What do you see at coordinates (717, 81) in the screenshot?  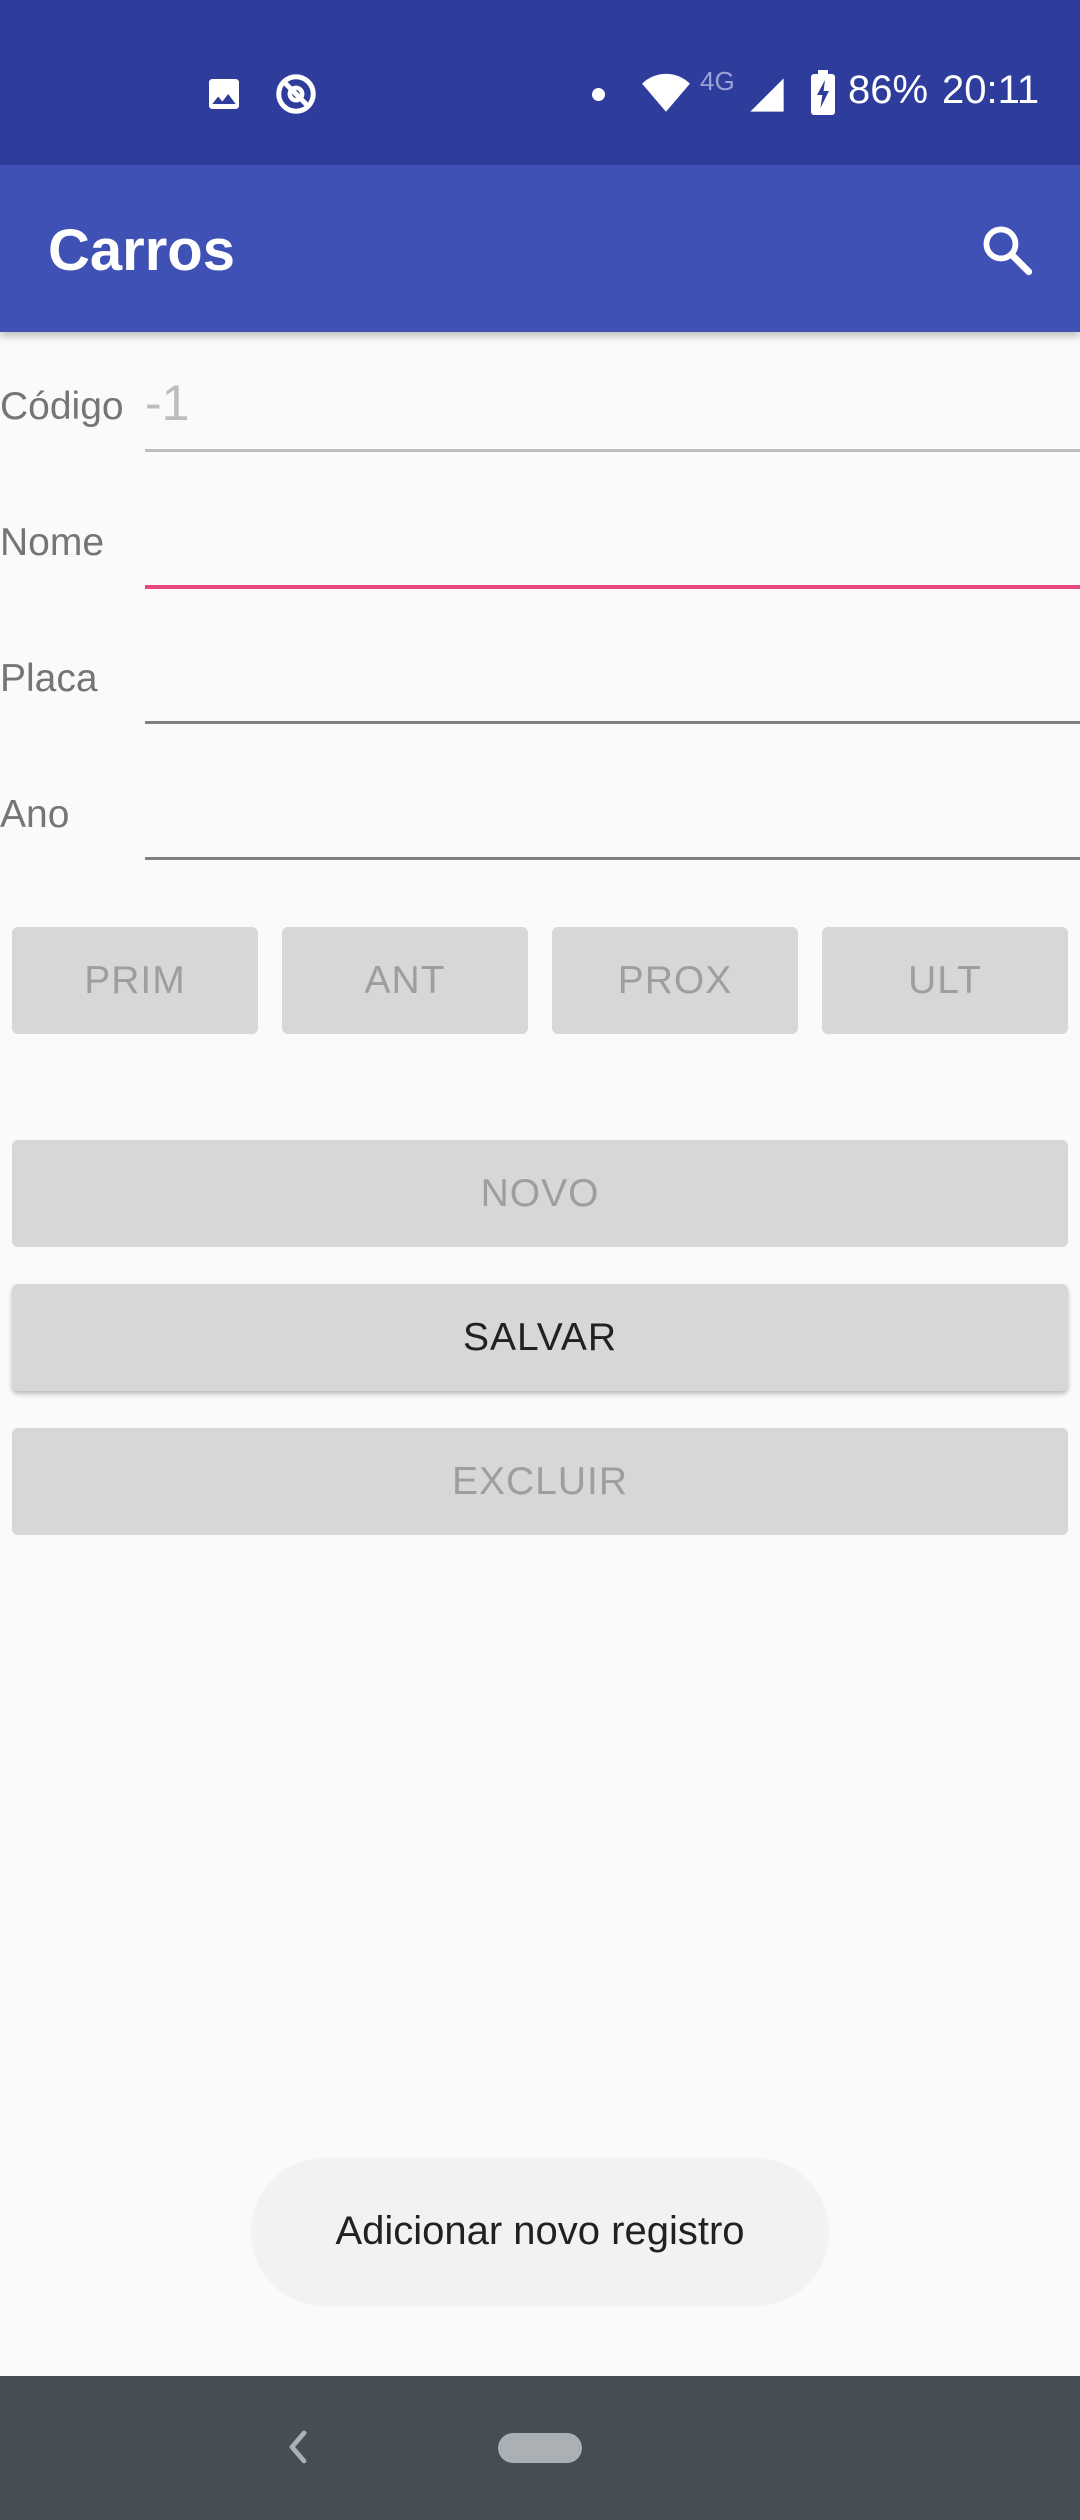 I see `network-type: 4G` at bounding box center [717, 81].